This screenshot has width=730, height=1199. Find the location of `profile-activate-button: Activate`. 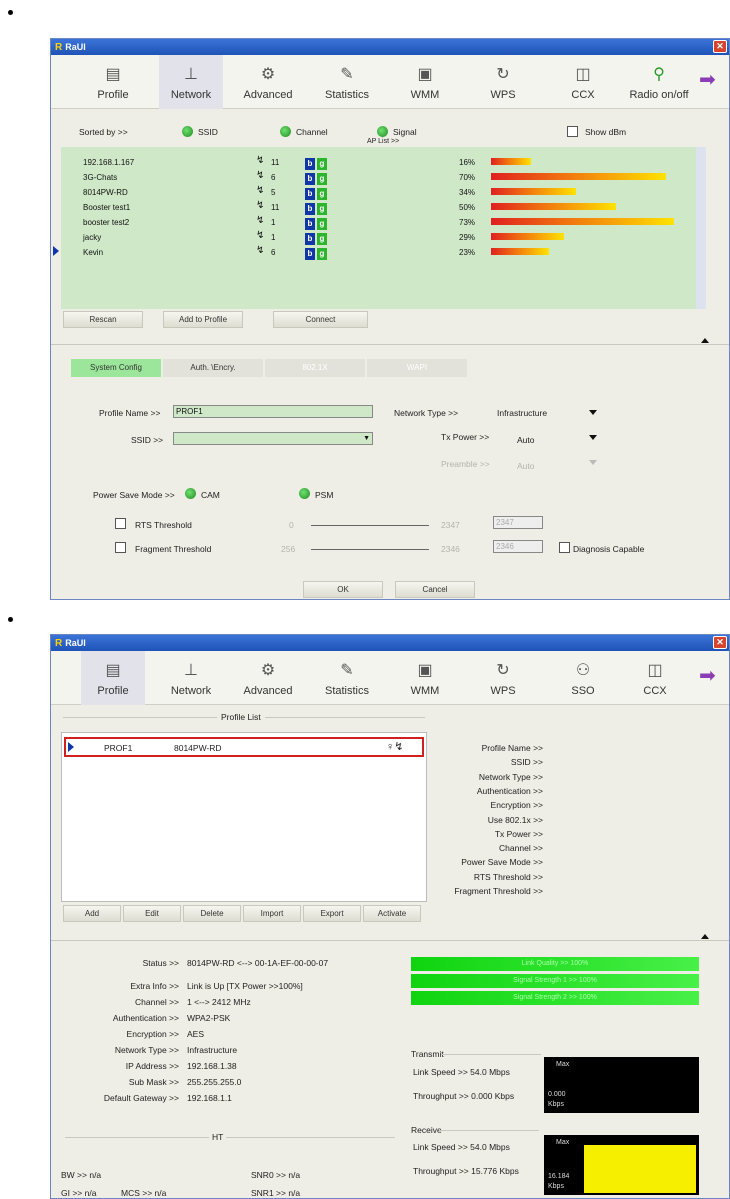

profile-activate-button: Activate is located at coordinates (392, 913).